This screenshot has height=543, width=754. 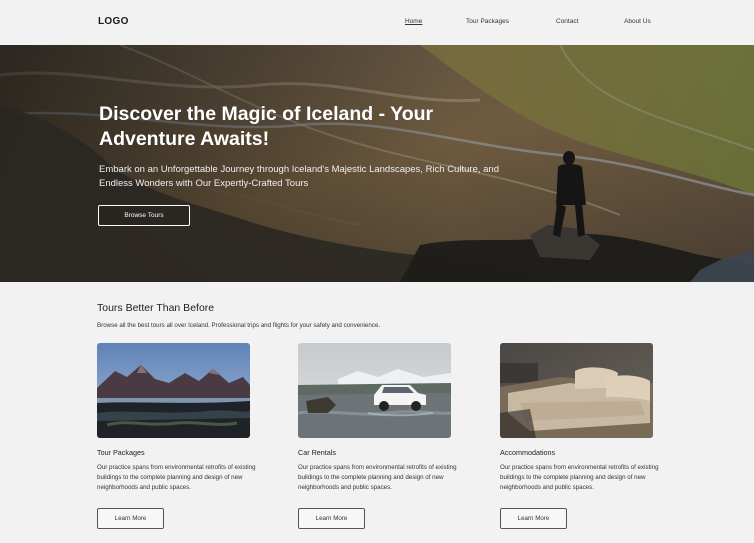 I want to click on nav-tour-packages: Tour Packages, so click(x=487, y=21).